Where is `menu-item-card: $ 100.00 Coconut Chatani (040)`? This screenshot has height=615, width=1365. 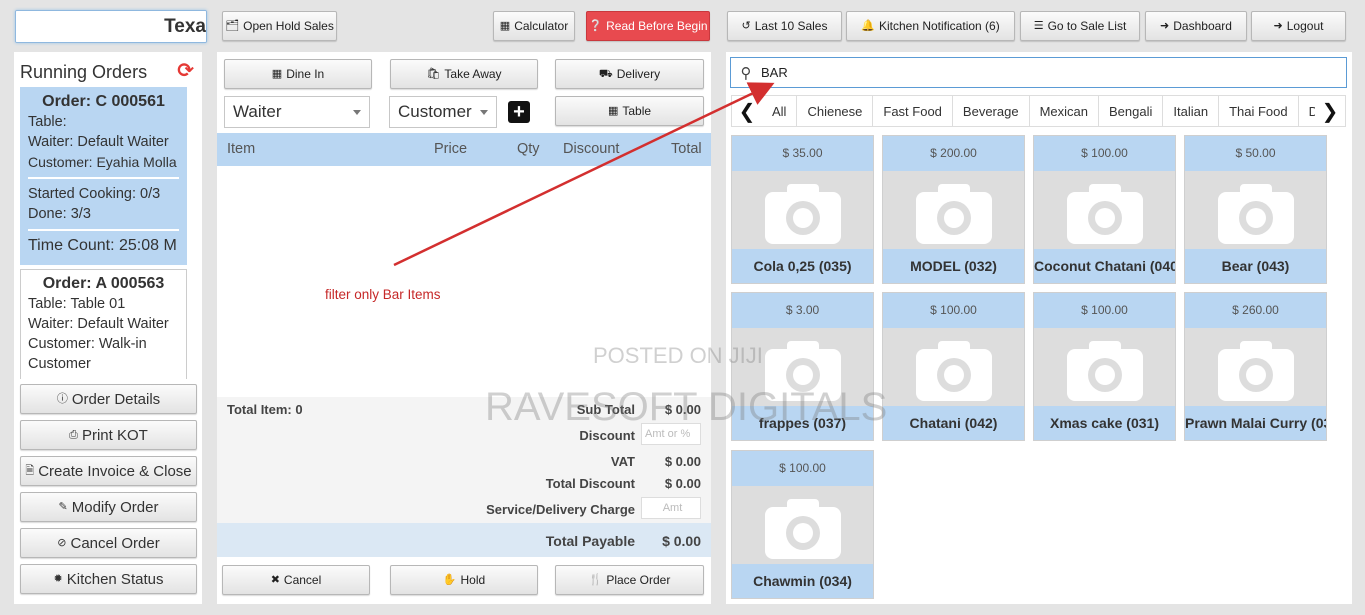
menu-item-card: $ 100.00 Coconut Chatani (040) is located at coordinates (1104, 209).